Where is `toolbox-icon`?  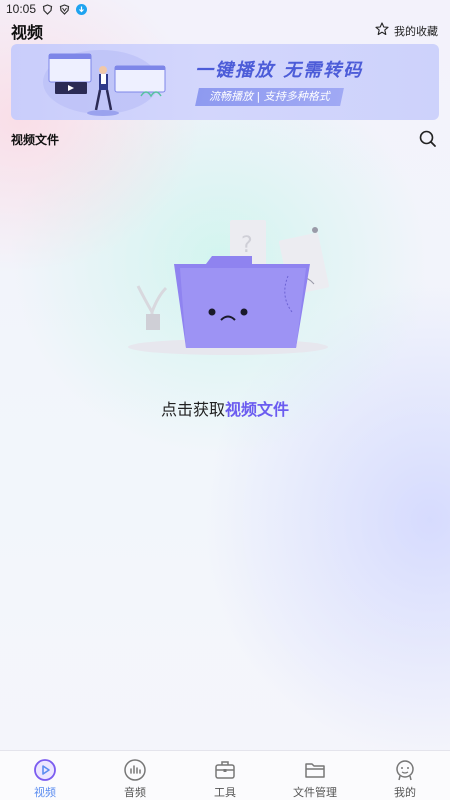 toolbox-icon is located at coordinates (225, 770).